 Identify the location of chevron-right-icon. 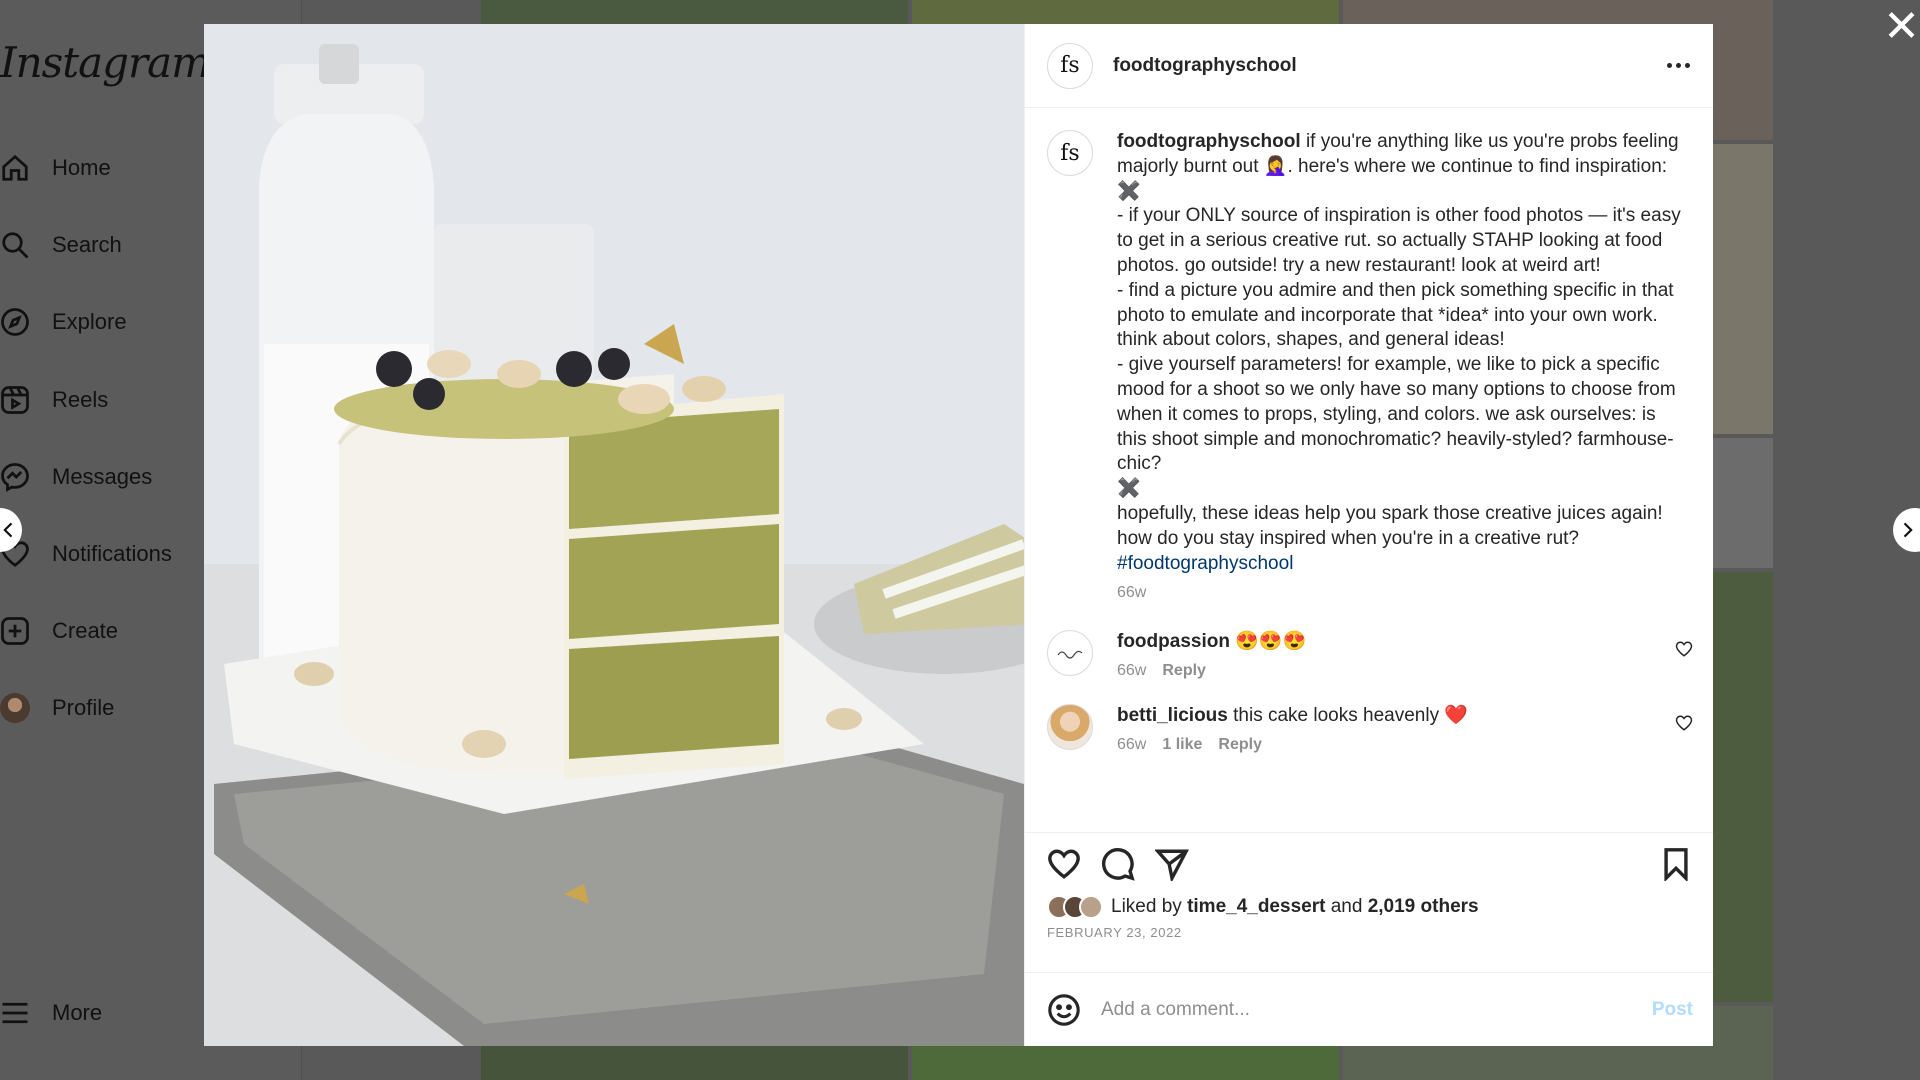
(1908, 530).